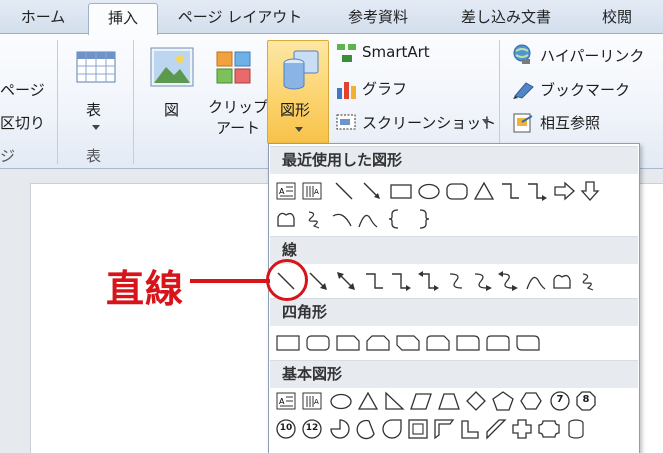 Image resolution: width=663 pixels, height=453 pixels. Describe the element at coordinates (394, 401) in the screenshot. I see `right-triangle-icon` at that location.